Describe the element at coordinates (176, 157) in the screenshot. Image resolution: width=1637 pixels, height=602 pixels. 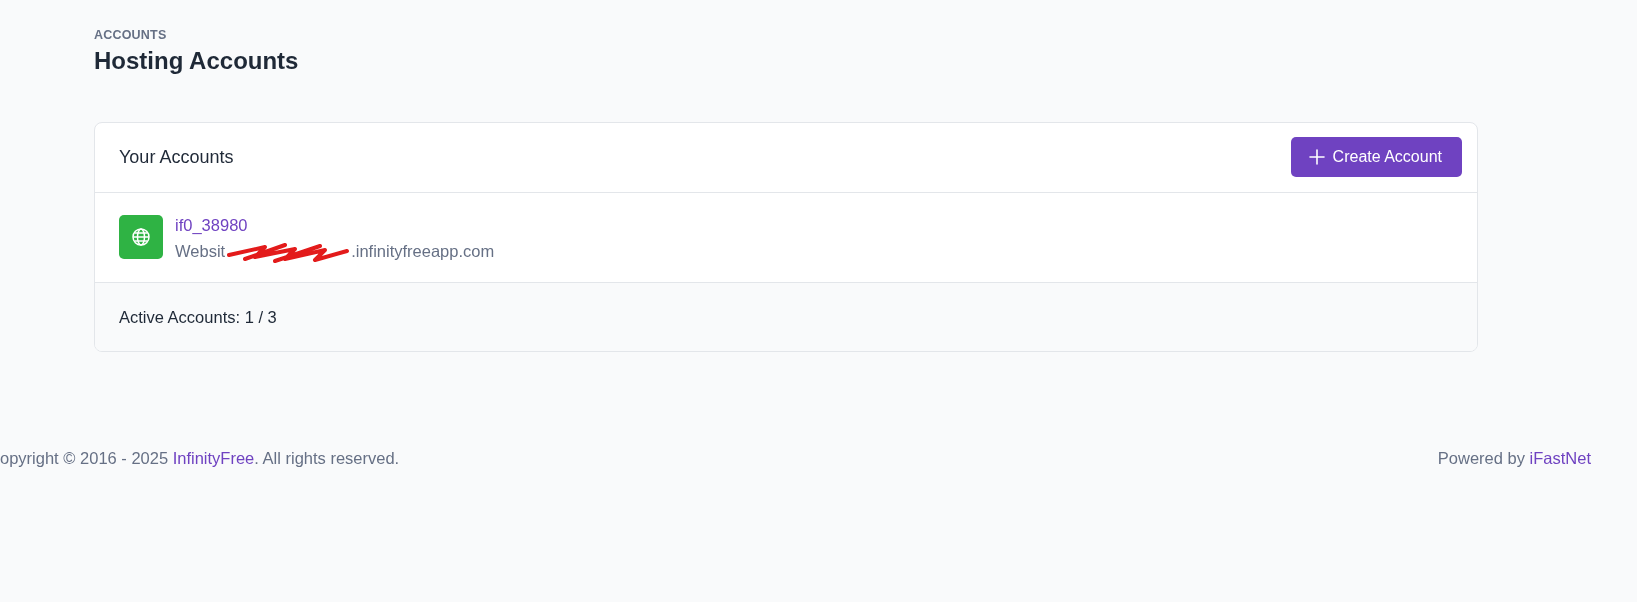
I see `card-title: Your Accounts` at that location.